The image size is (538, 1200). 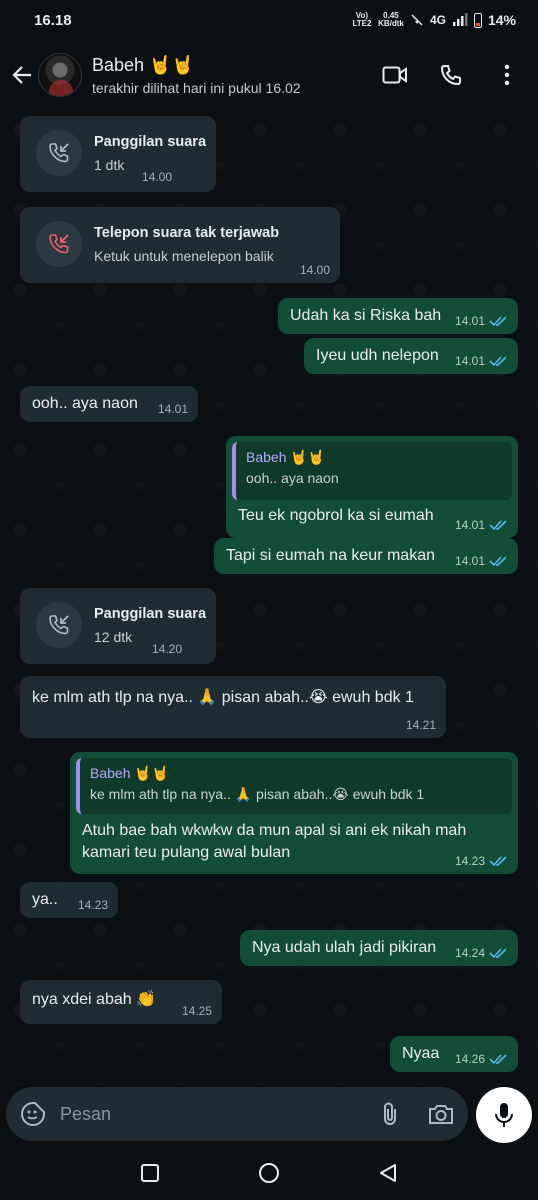 I want to click on last-seen: terakhir dilihat hari ini pukul 16.02, so click(x=196, y=87).